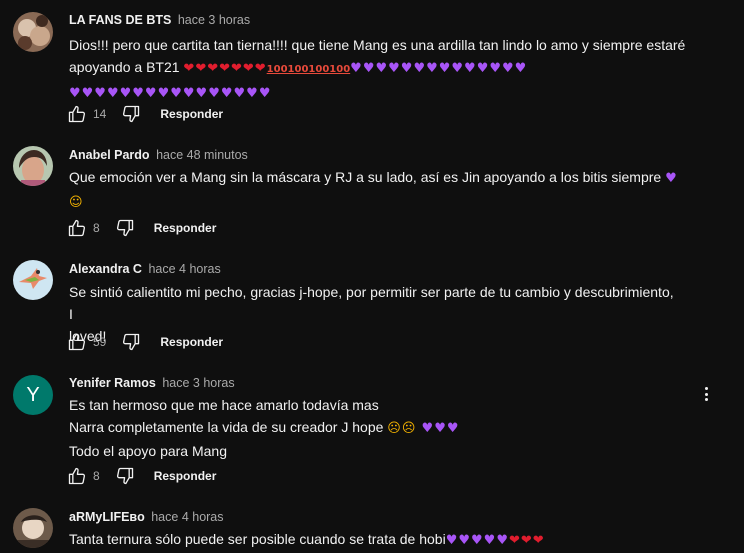 This screenshot has height=553, width=744. Describe the element at coordinates (105, 269) in the screenshot. I see `author-name: Alexandra C` at that location.